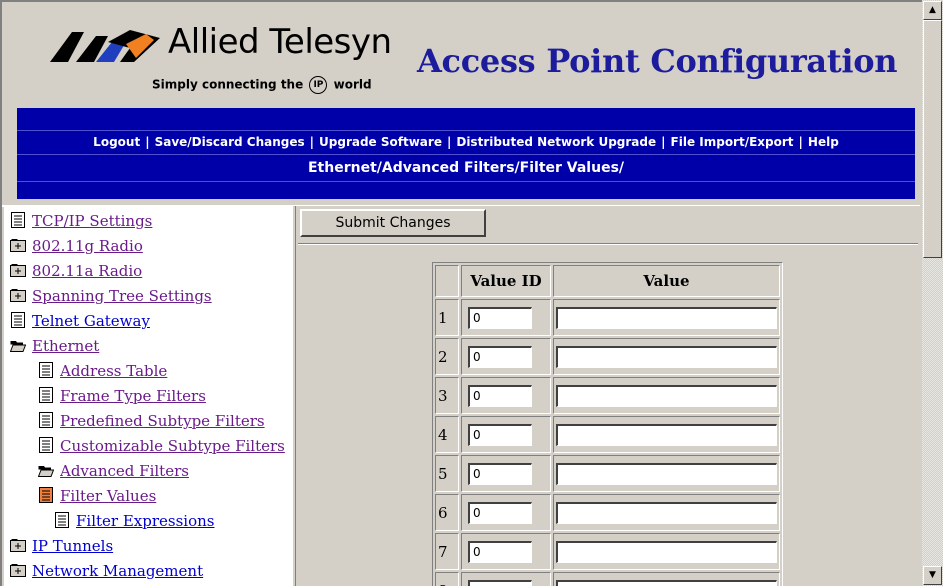  What do you see at coordinates (105, 46) in the screenshot?
I see `allied-telesyn-logo-icon` at bounding box center [105, 46].